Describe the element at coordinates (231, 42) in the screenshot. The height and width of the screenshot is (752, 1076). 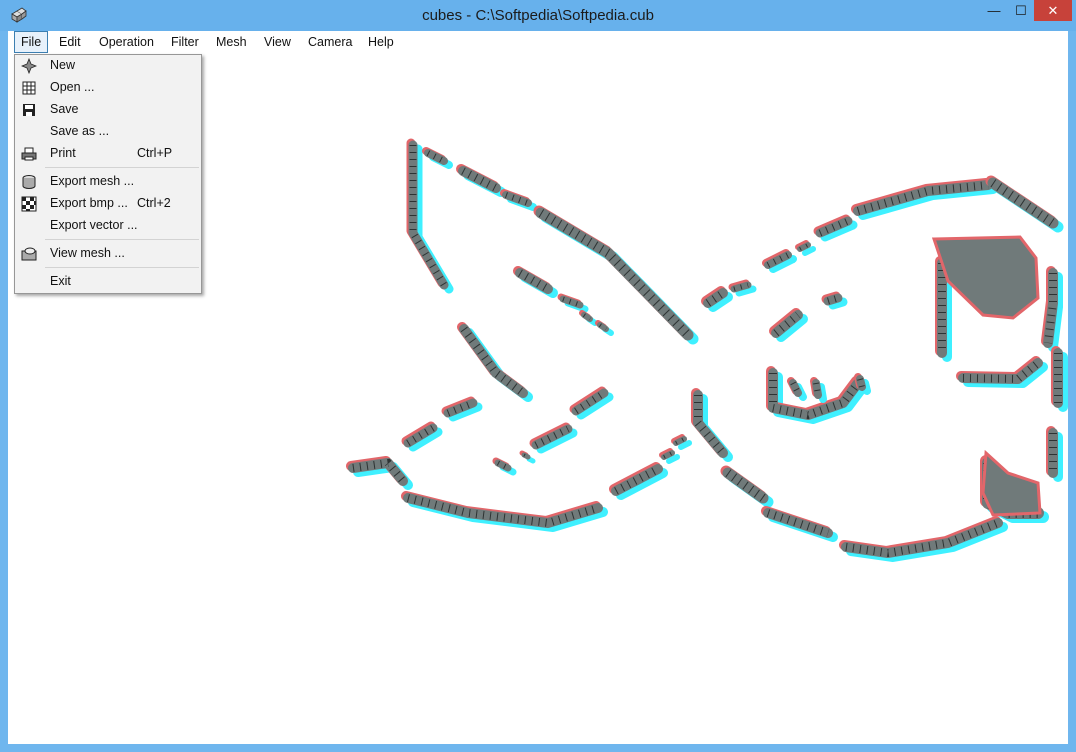
I see `menu-mesh: Mesh` at that location.